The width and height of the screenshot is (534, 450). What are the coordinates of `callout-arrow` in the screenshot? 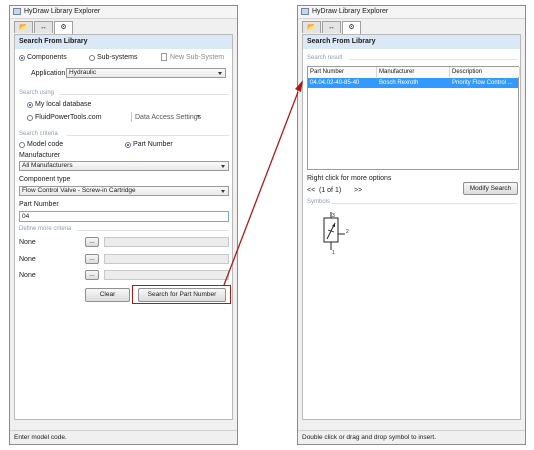 It's located at (263, 183).